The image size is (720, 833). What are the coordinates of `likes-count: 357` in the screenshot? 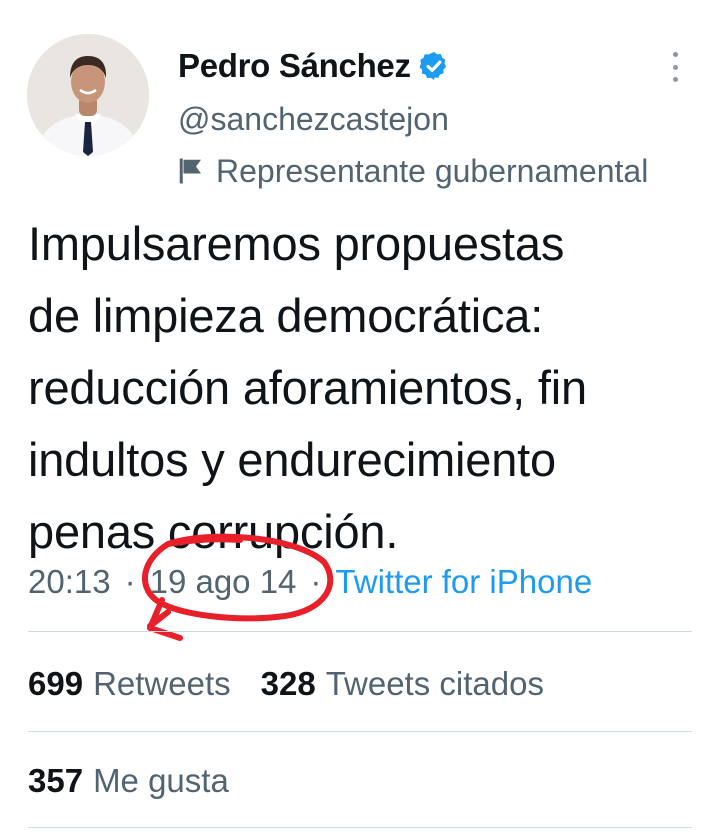 It's located at (56, 780).